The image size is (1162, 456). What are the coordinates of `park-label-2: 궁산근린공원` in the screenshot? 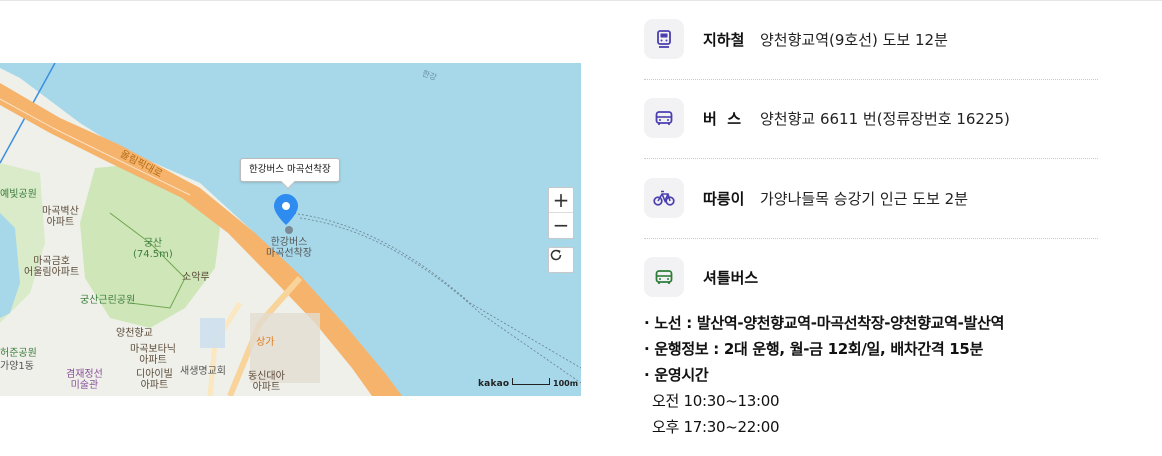 It's located at (108, 300).